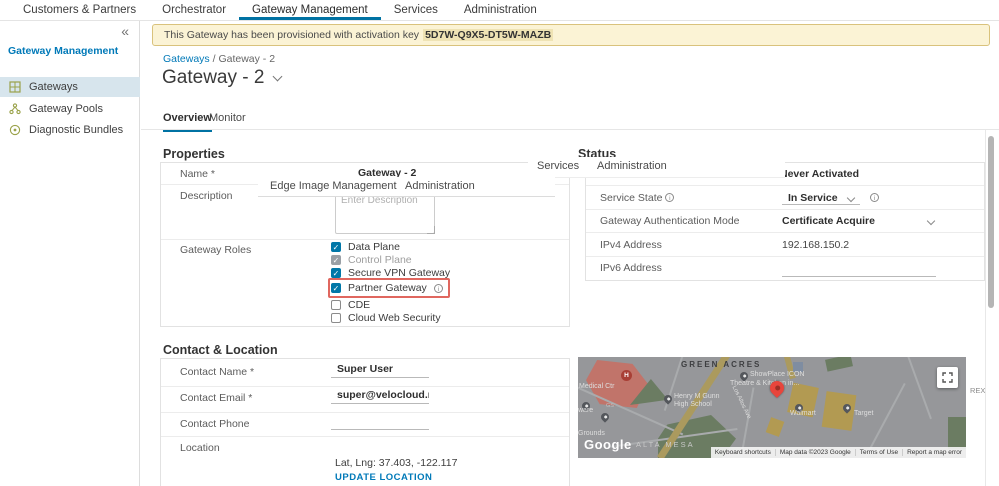 The height and width of the screenshot is (486, 999). Describe the element at coordinates (380, 370) in the screenshot. I see `contact-name-input` at that location.